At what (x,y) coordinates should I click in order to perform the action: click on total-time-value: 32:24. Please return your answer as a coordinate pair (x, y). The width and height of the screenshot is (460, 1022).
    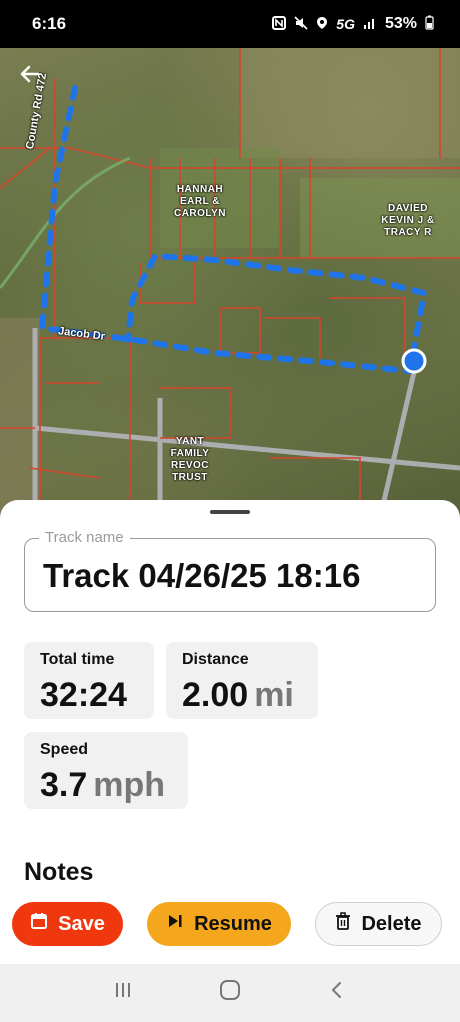
    Looking at the image, I should click on (83, 695).